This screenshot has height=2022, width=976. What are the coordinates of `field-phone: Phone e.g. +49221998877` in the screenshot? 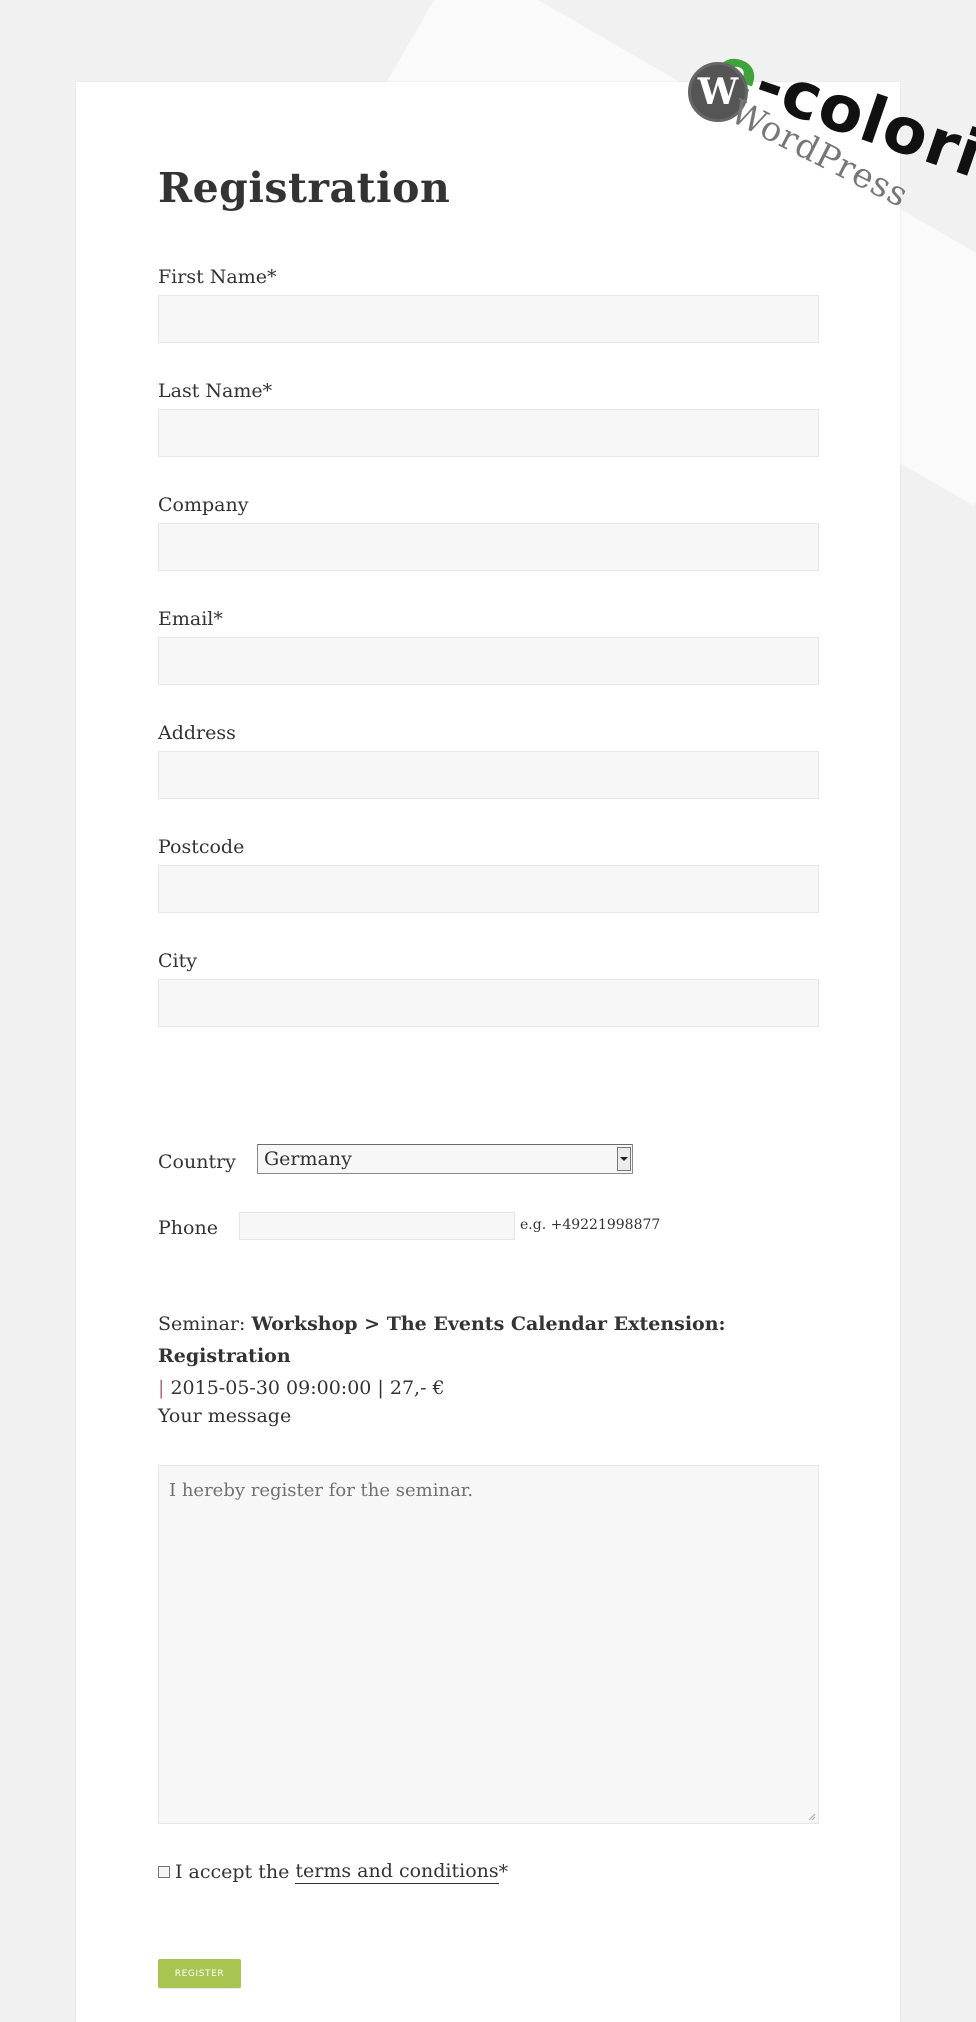 It's located at (488, 1227).